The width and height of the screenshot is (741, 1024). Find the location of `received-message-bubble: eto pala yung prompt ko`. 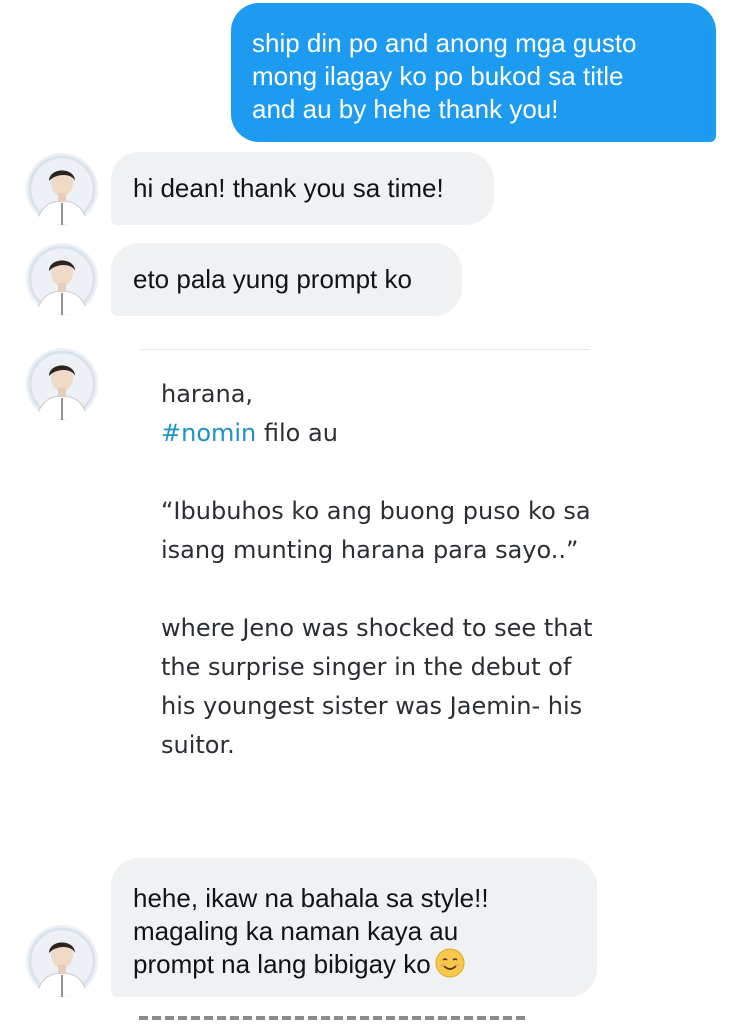

received-message-bubble: eto pala yung prompt ko is located at coordinates (286, 279).